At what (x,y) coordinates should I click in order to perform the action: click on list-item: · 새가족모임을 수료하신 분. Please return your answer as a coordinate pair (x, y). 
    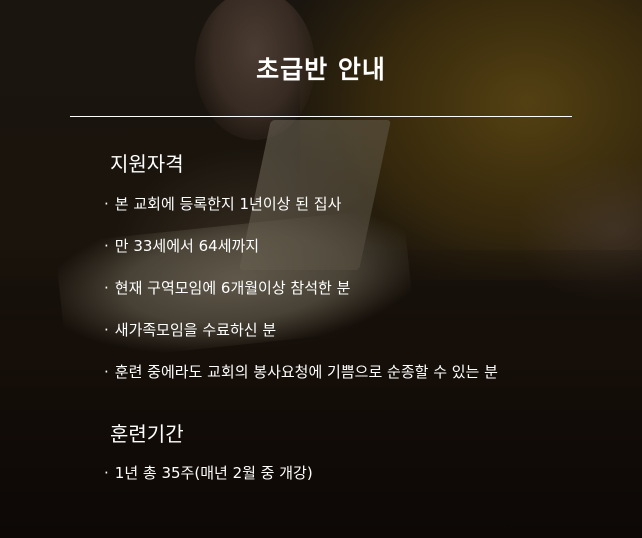
    Looking at the image, I should click on (301, 341).